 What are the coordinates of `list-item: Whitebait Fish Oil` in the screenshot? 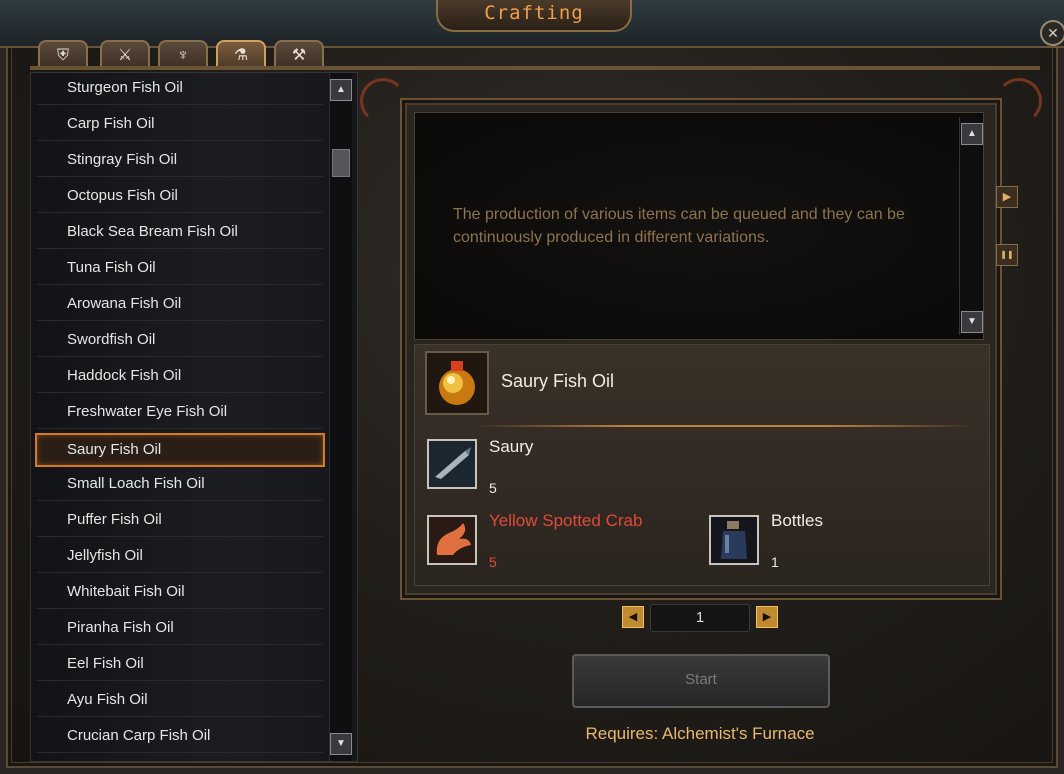 It's located at (180, 592).